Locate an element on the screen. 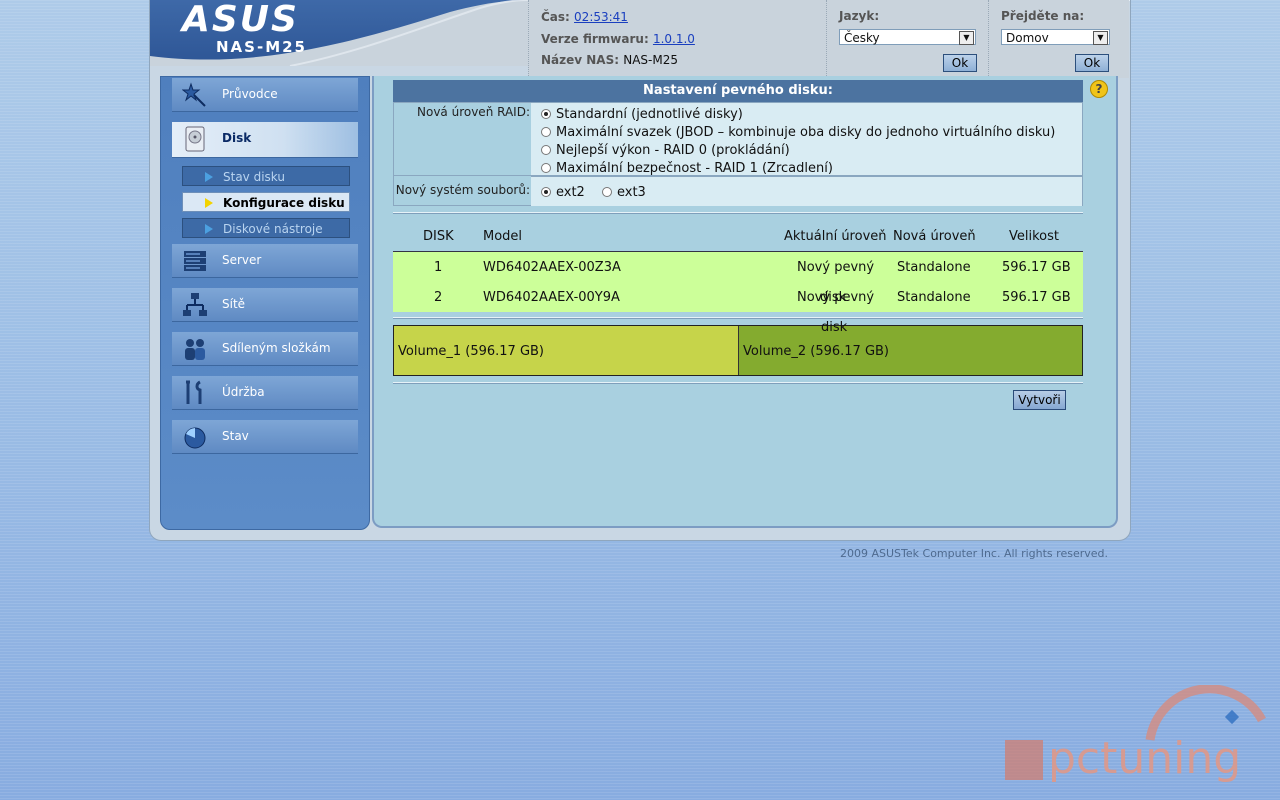 The width and height of the screenshot is (1280, 800). nas-name-line: Název NAS: NAS-M25 is located at coordinates (609, 60).